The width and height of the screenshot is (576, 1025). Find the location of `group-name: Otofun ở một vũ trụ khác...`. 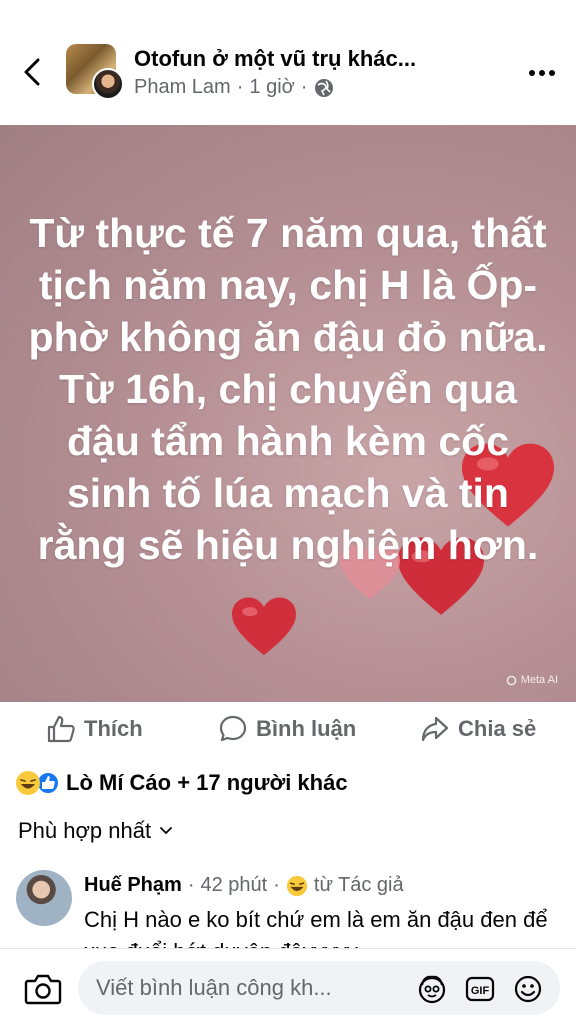

group-name: Otofun ở một vũ trụ khác... is located at coordinates (275, 59).